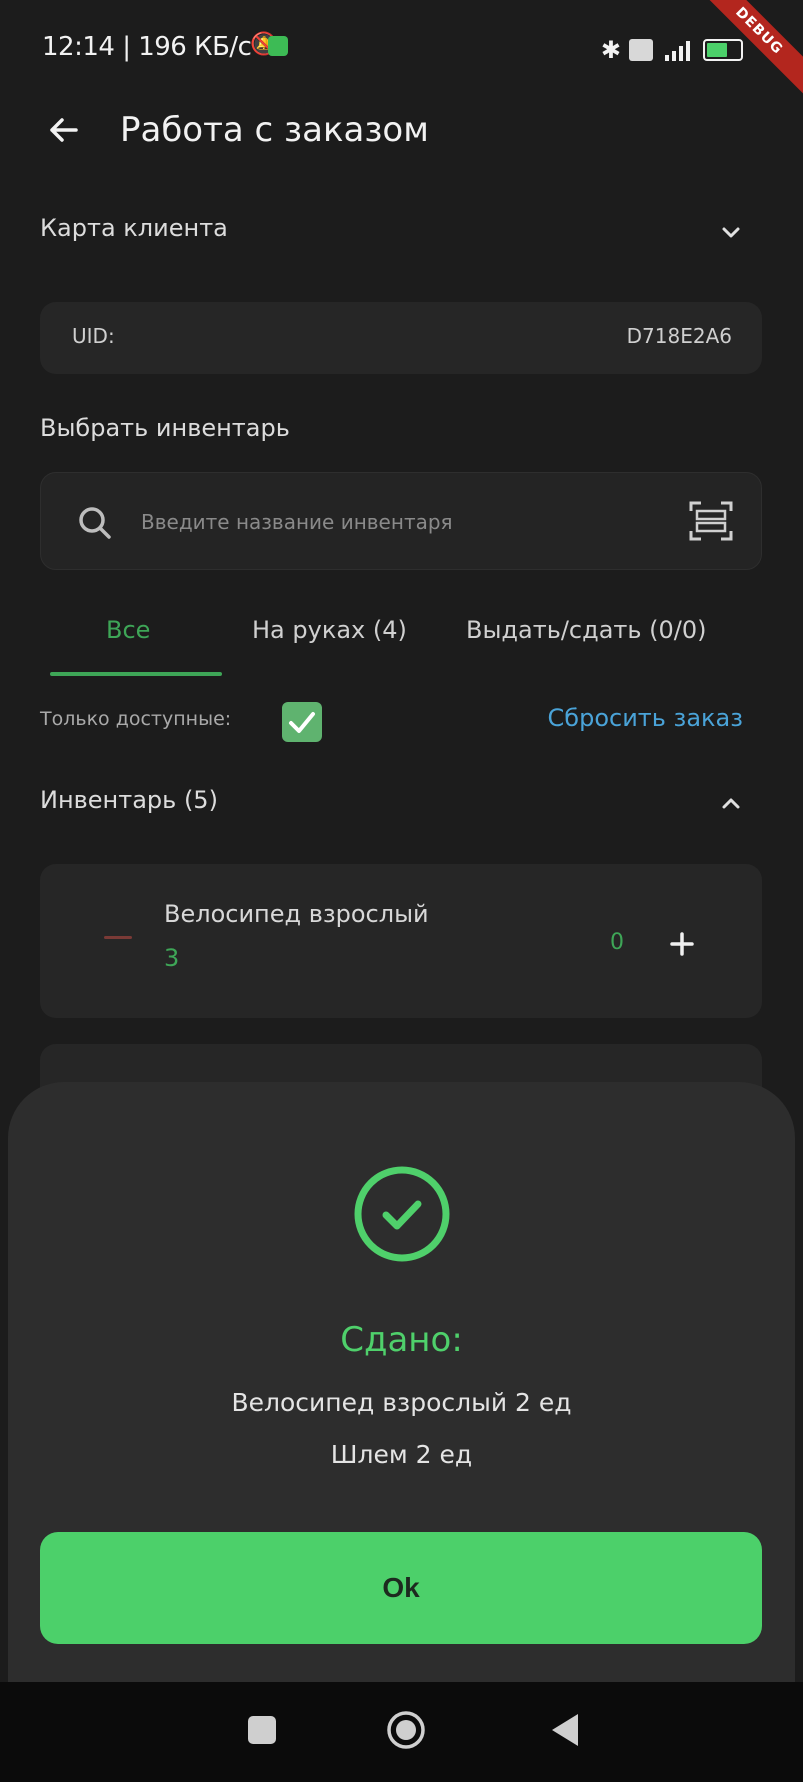 The image size is (803, 1782). I want to click on tab-all: Все, so click(128, 630).